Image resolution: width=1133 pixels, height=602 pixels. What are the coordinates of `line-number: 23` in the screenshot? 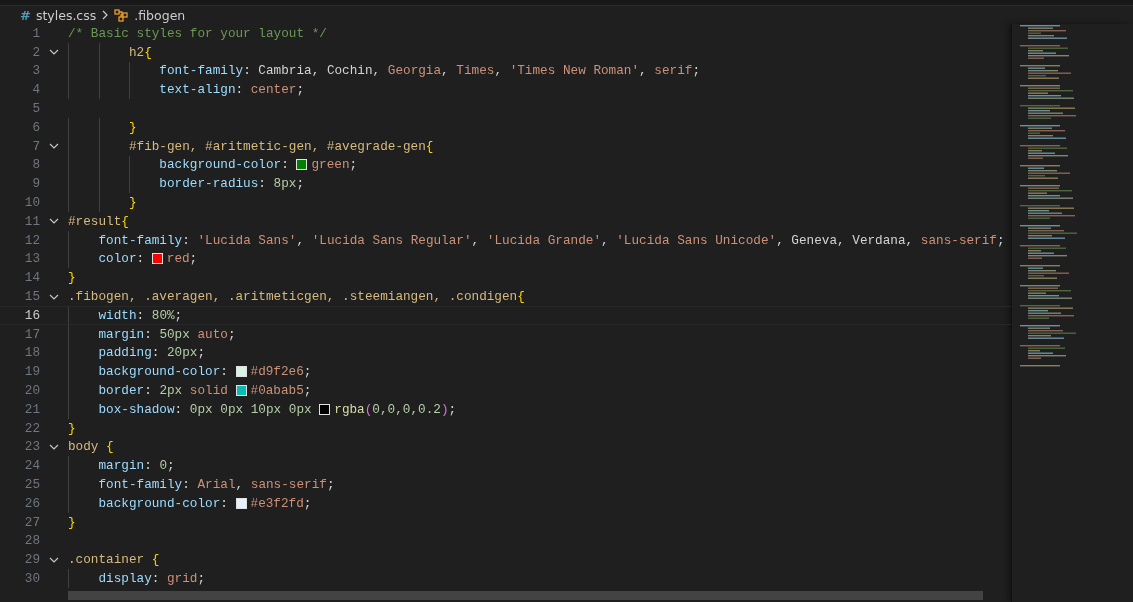 It's located at (31, 447).